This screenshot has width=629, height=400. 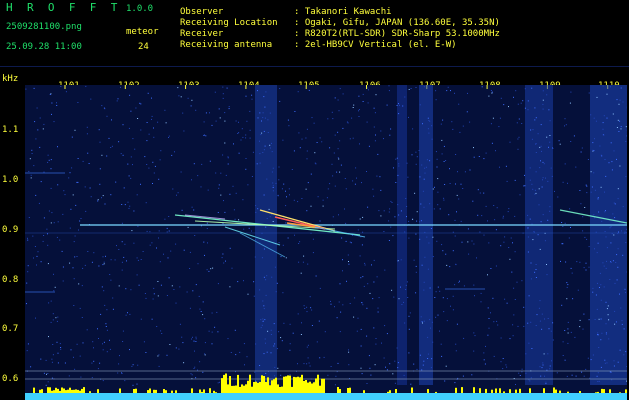 What do you see at coordinates (229, 23) in the screenshot?
I see `info-label-location: Receiving Location` at bounding box center [229, 23].